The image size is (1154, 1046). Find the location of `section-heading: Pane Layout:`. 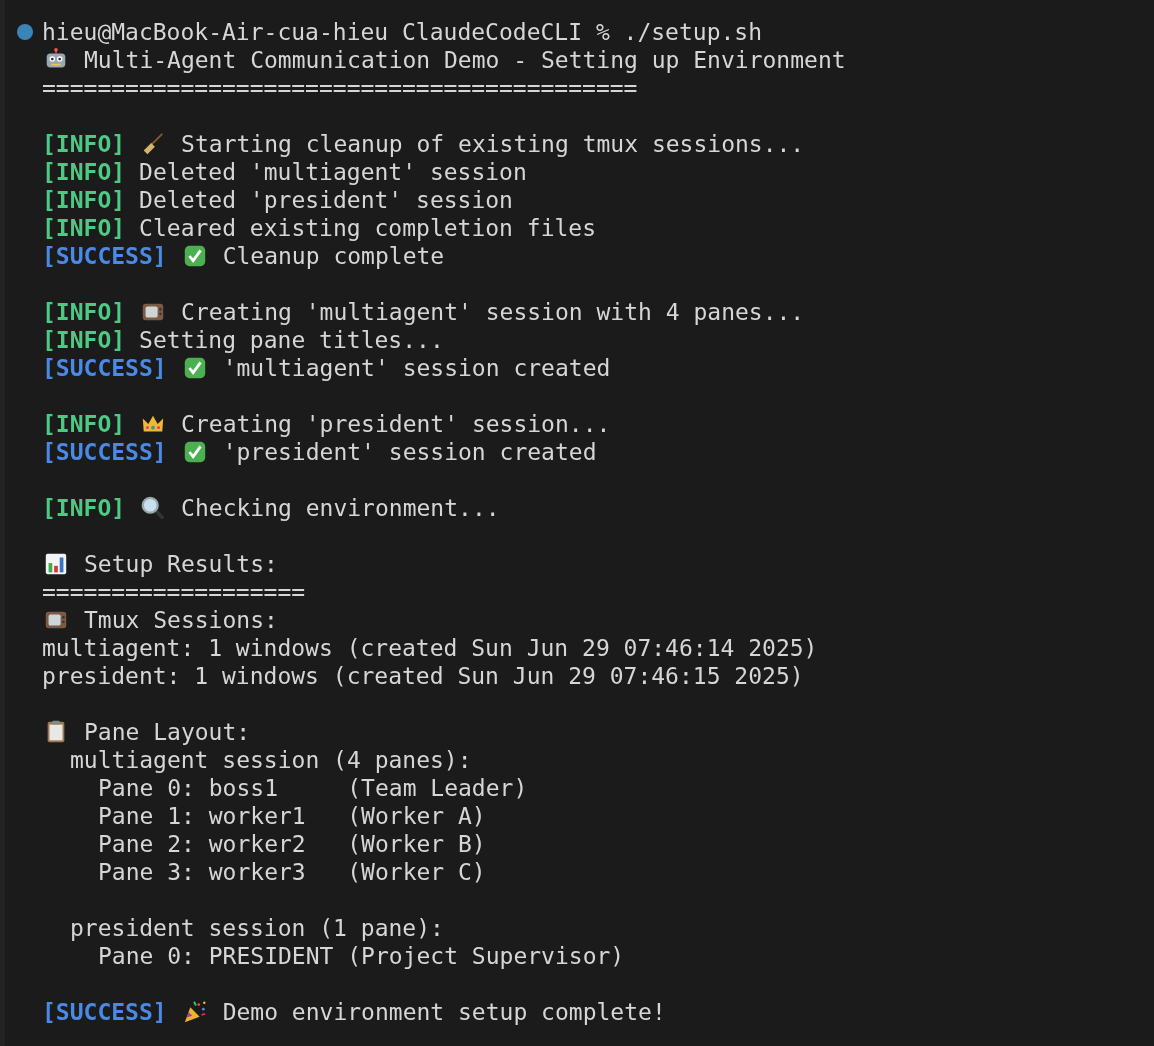

section-heading: Pane Layout: is located at coordinates (167, 732).